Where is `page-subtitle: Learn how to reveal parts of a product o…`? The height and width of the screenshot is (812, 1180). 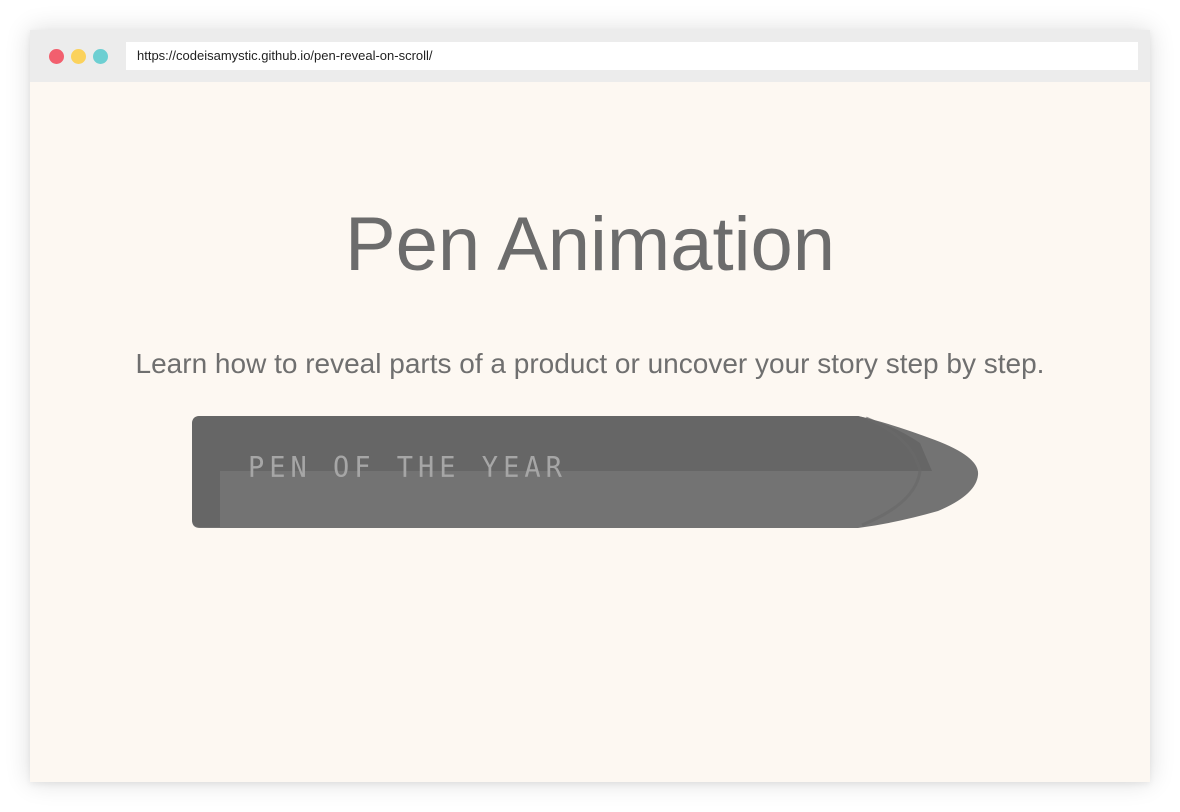
page-subtitle: Learn how to reveal parts of a product o… is located at coordinates (590, 363).